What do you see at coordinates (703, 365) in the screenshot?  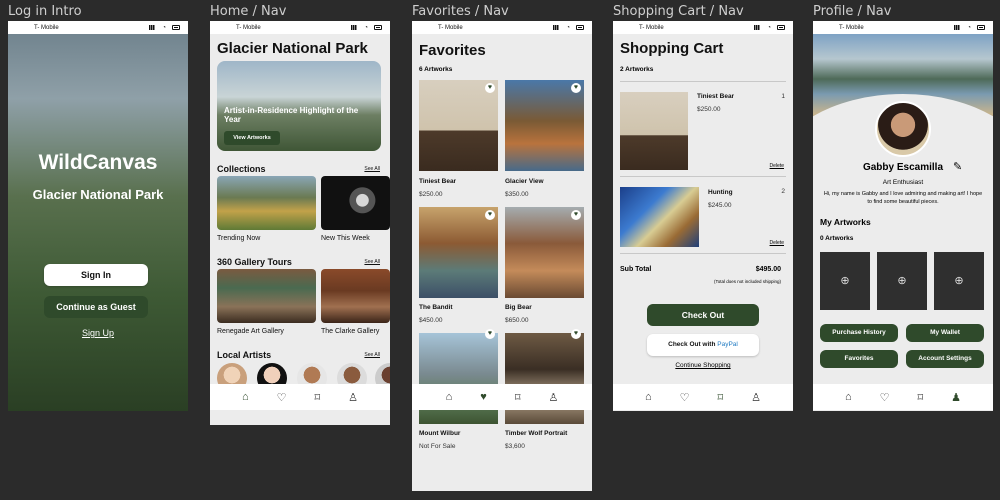 I see `continue-shopping-link: Continue Shopping` at bounding box center [703, 365].